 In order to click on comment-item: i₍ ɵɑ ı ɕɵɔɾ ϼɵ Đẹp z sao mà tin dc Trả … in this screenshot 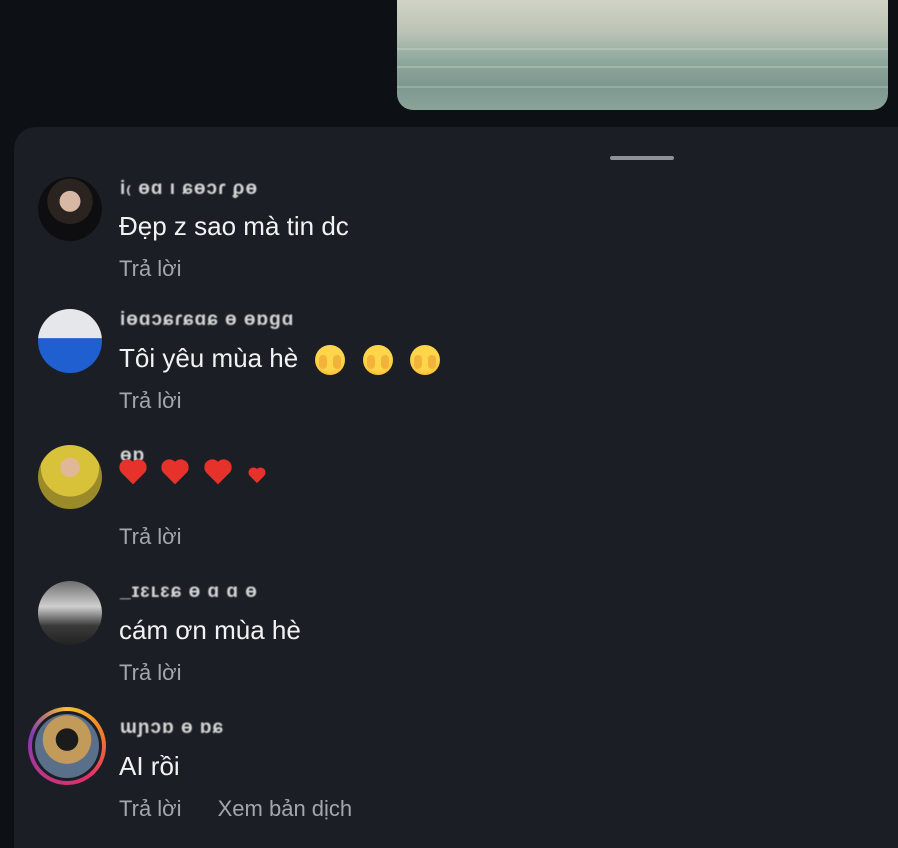, I will do `click(456, 241)`.